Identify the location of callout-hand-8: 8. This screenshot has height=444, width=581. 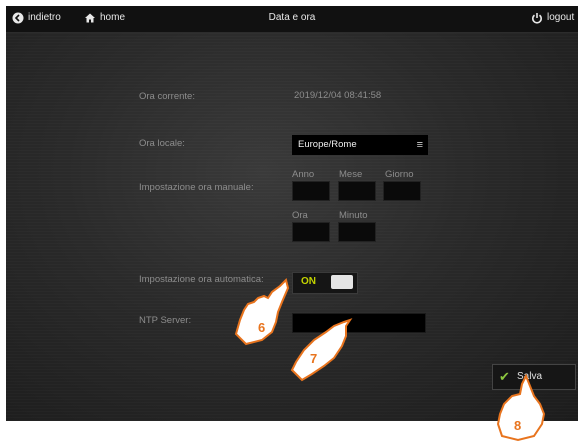
(521, 408).